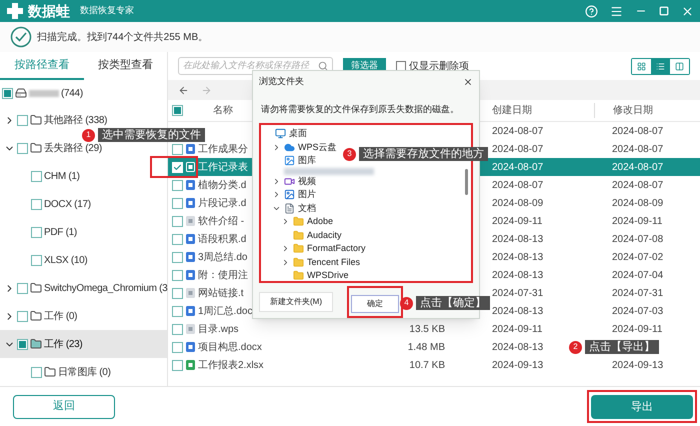 The width and height of the screenshot is (700, 426). I want to click on export-button: 导出, so click(642, 407).